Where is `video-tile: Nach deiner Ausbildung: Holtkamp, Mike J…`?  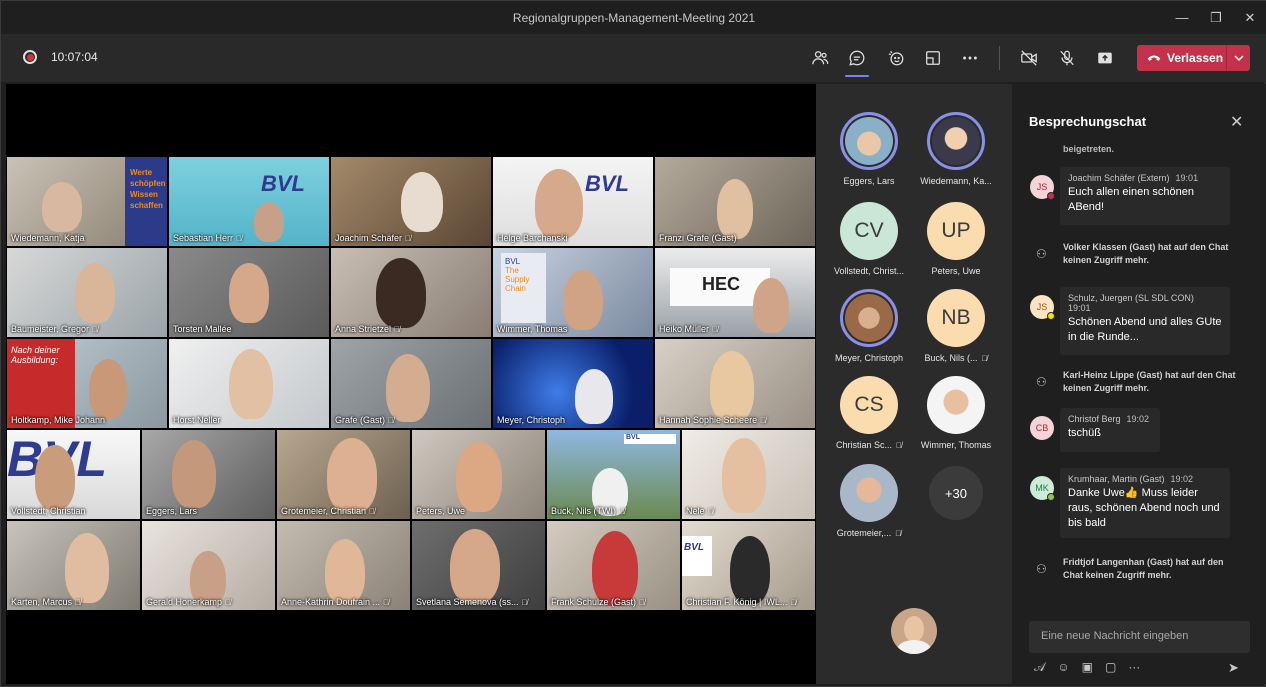
video-tile: Nach deiner Ausbildung: Holtkamp, Mike J… is located at coordinates (87, 383).